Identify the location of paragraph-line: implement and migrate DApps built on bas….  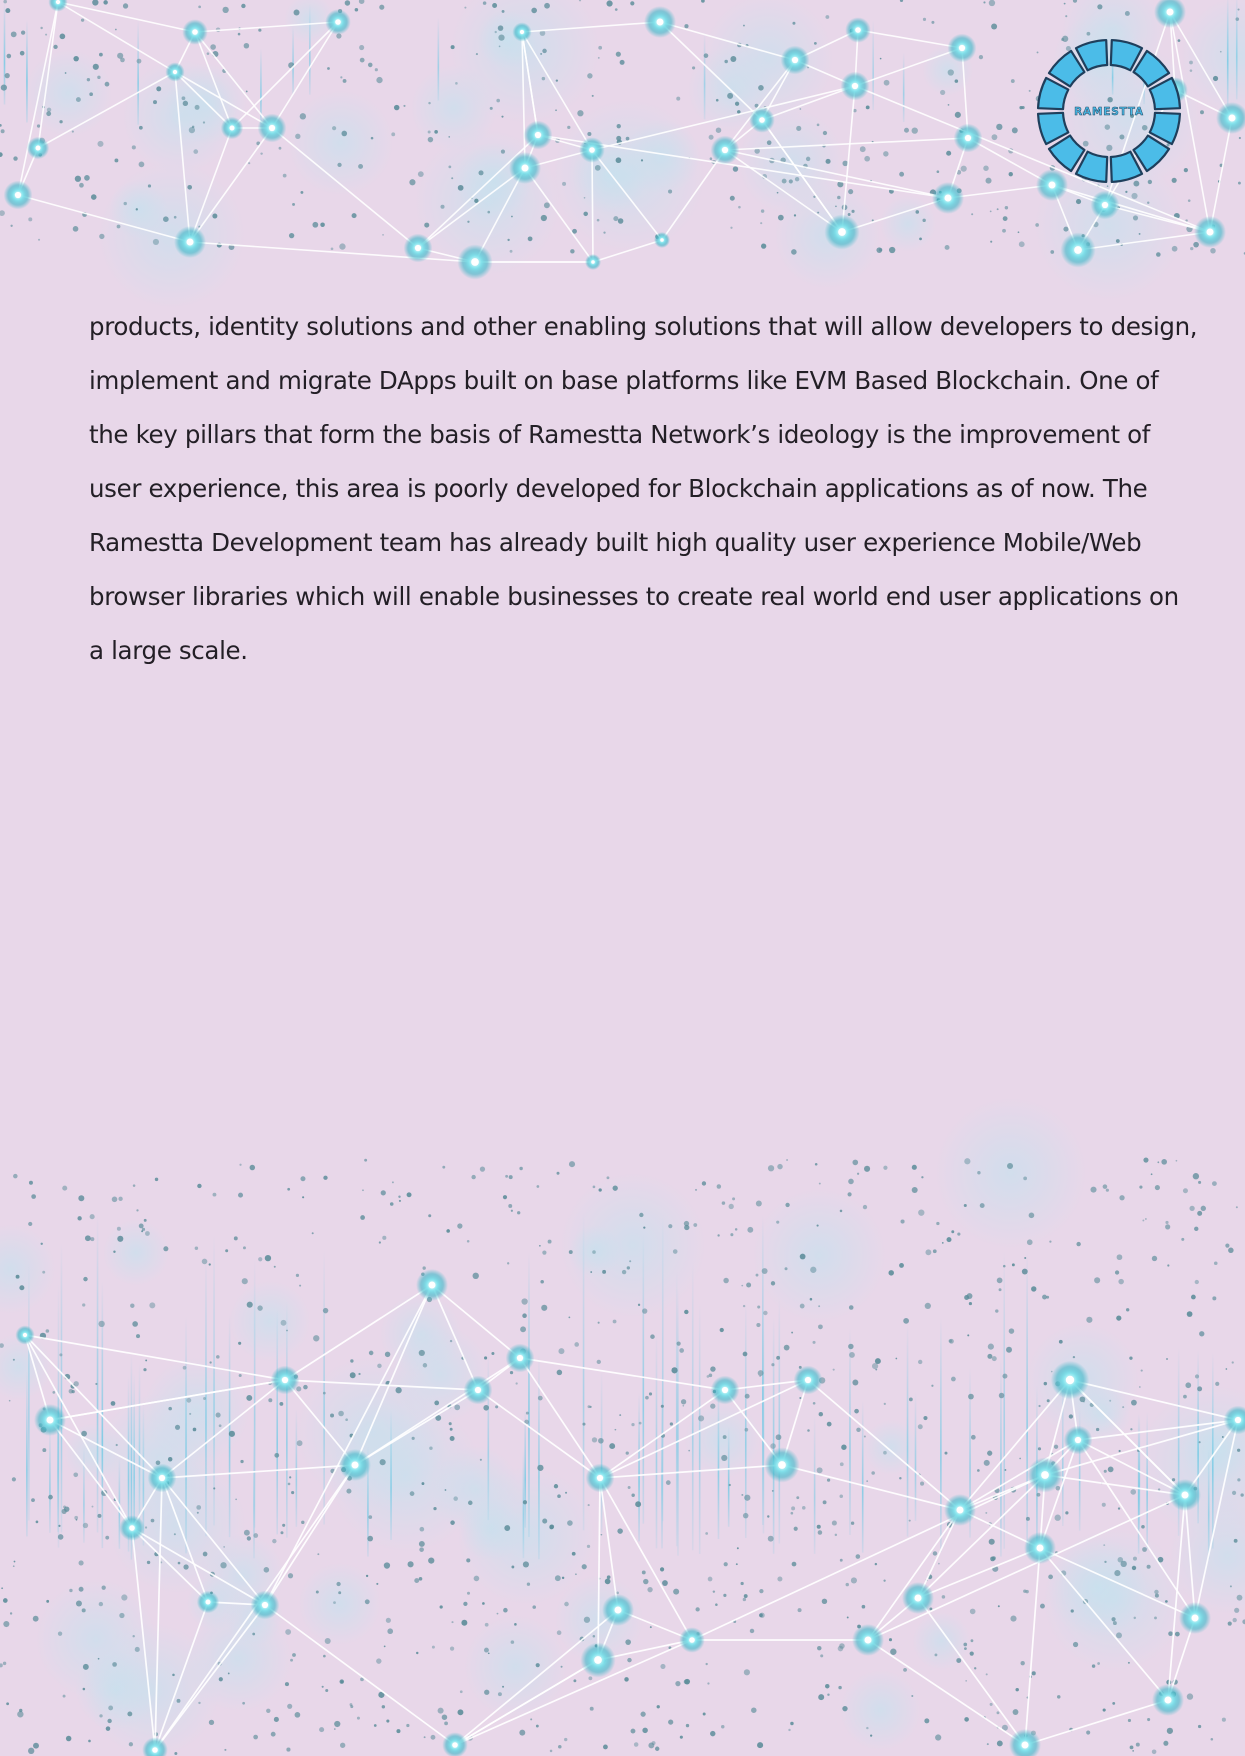
(624, 380).